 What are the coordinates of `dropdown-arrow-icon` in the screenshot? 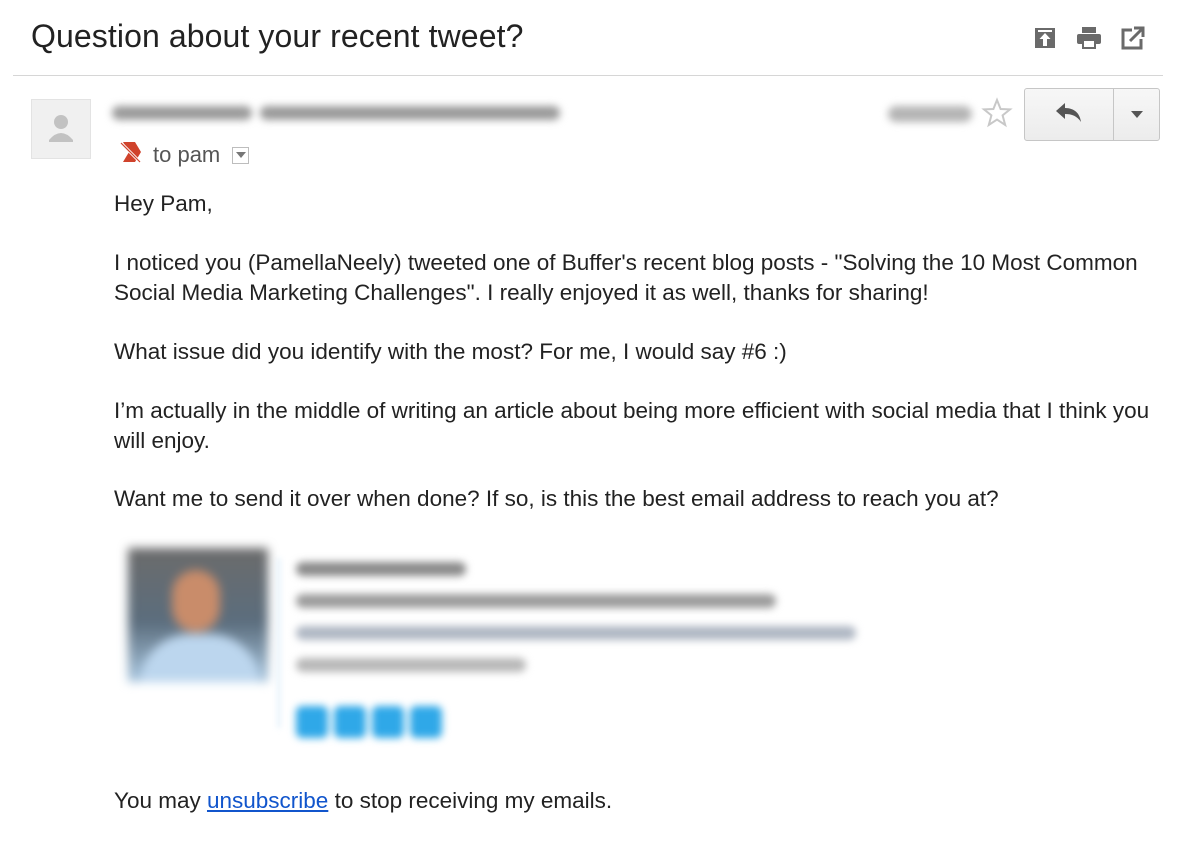 It's located at (1136, 115).